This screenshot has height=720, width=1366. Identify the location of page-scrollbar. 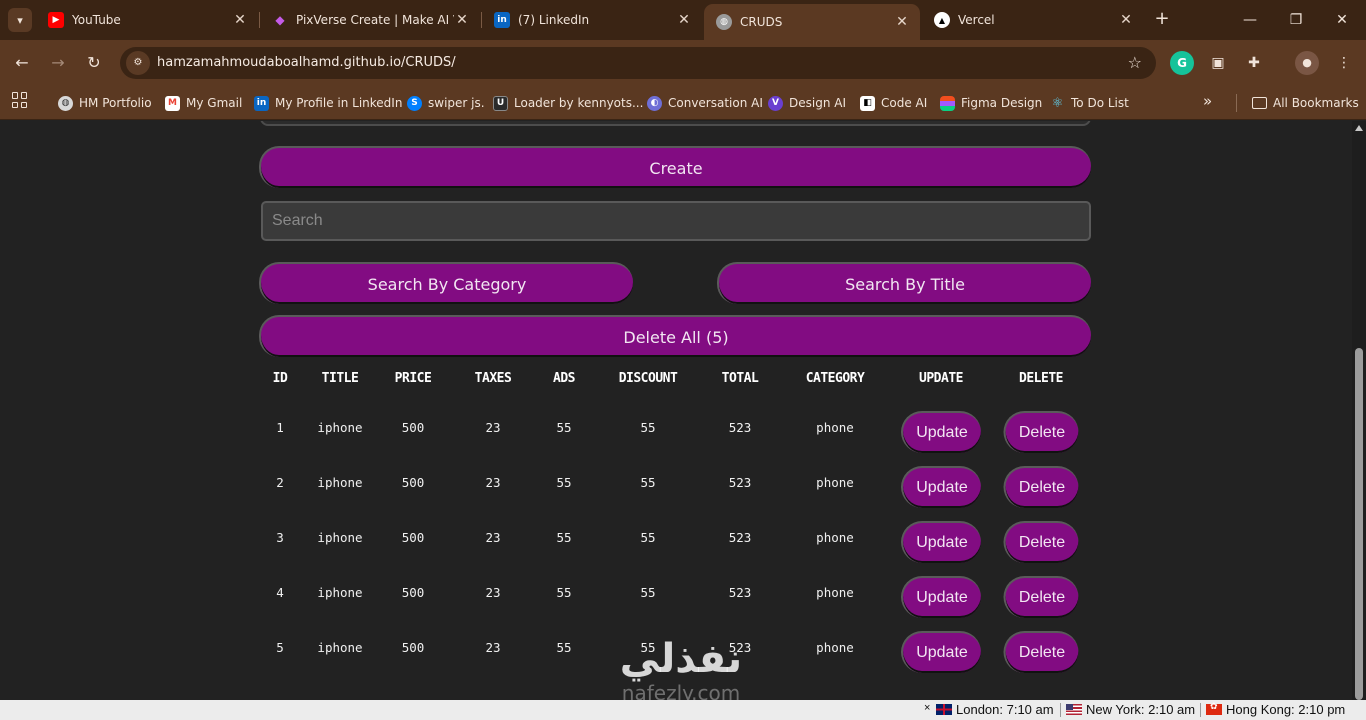
(1359, 410).